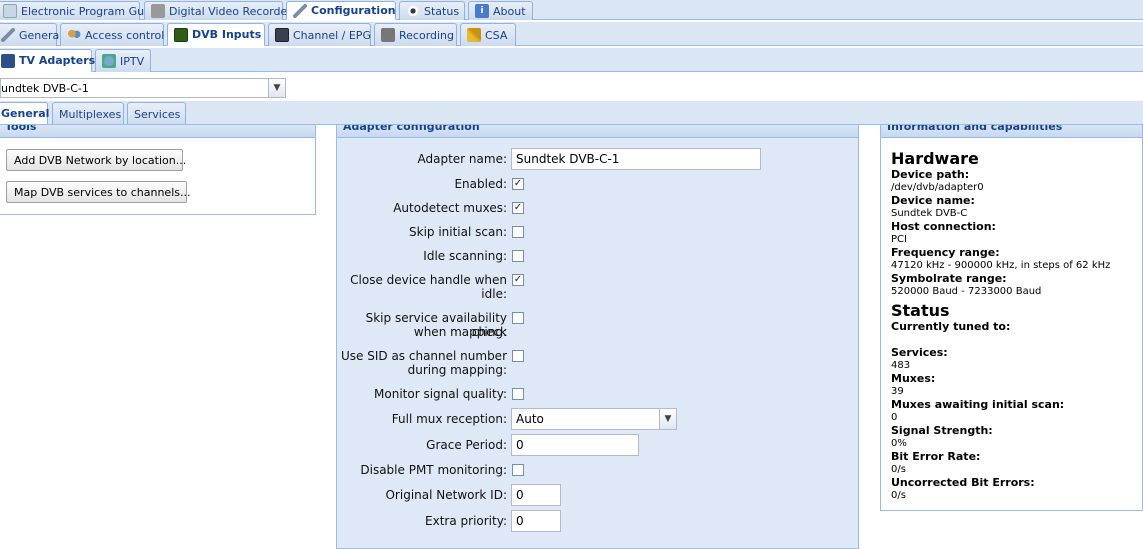 Image resolution: width=1143 pixels, height=549 pixels. Describe the element at coordinates (1011, 131) in the screenshot. I see `info-panel-title: Information and capabilities` at that location.